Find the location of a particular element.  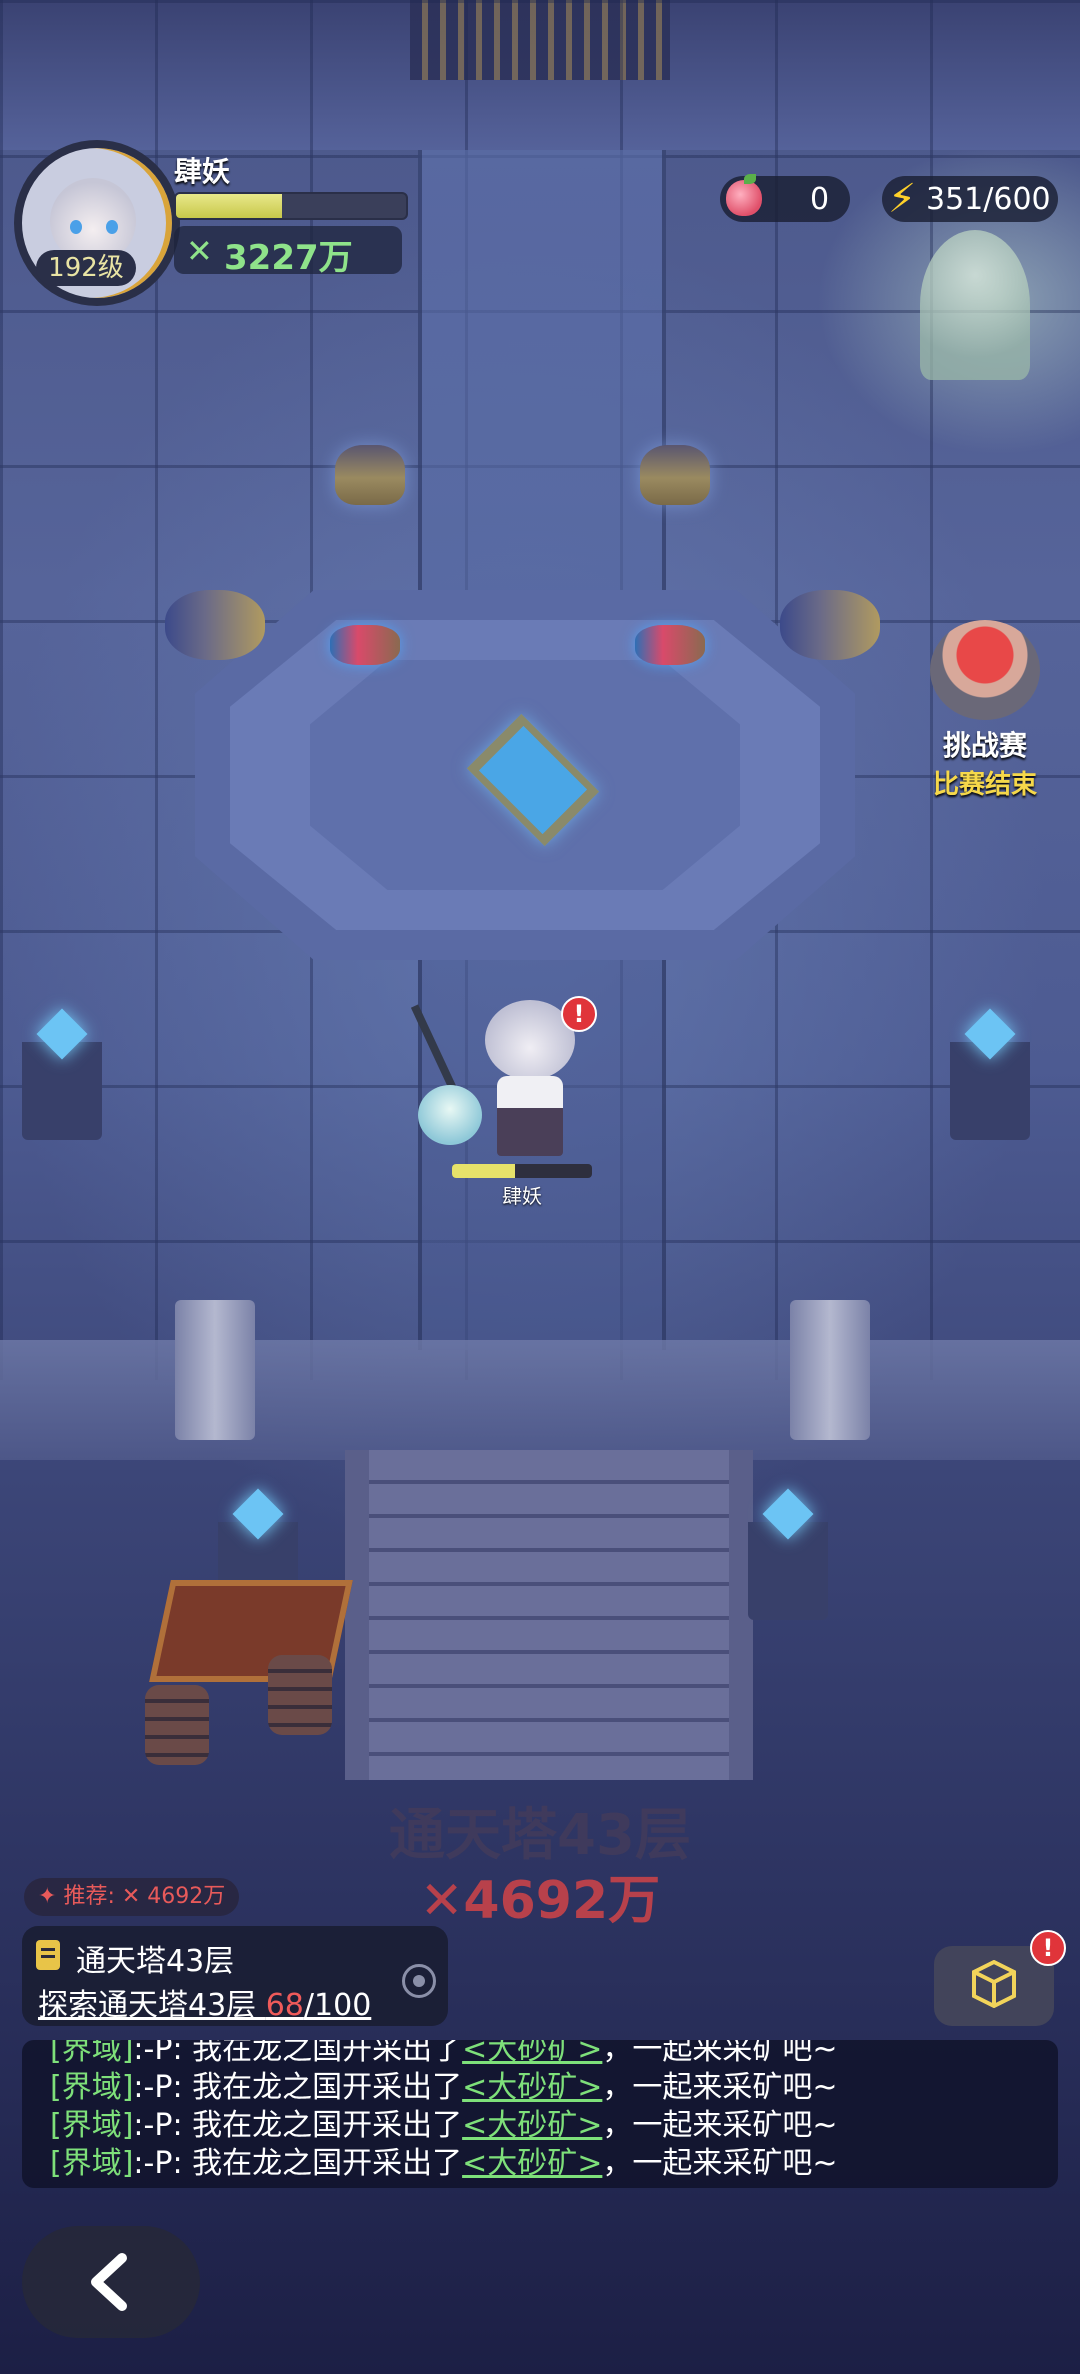

quest-progress-current: 68 is located at coordinates (284, 2005).